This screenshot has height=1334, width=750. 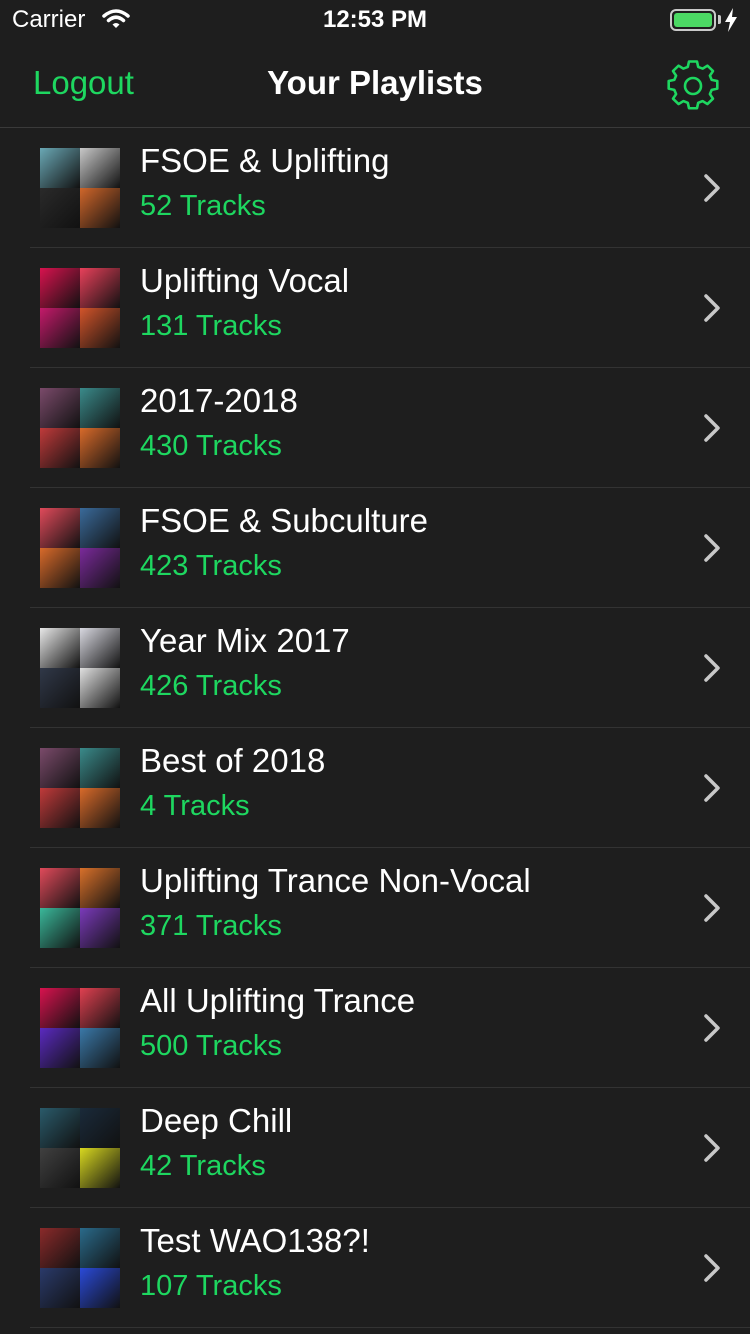 I want to click on status-time: 12:53 PM, so click(x=375, y=19).